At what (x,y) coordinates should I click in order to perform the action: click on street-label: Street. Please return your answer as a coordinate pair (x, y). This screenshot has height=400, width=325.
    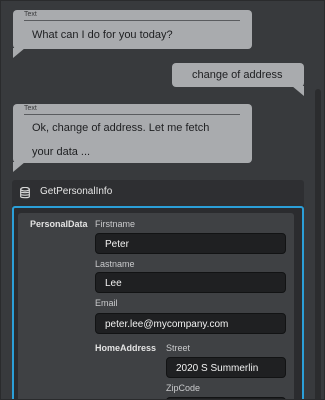
    Looking at the image, I should click on (178, 348).